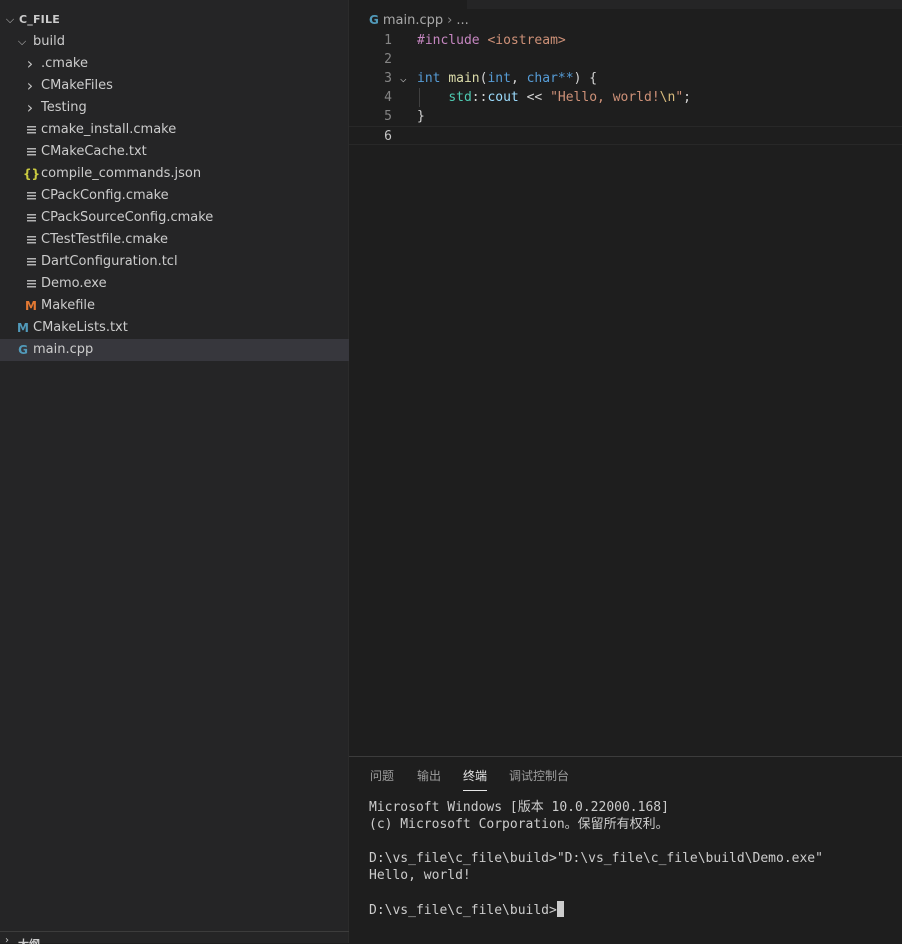 The image size is (902, 944). What do you see at coordinates (121, 173) in the screenshot?
I see `tree-item-label: compile_commands.json` at bounding box center [121, 173].